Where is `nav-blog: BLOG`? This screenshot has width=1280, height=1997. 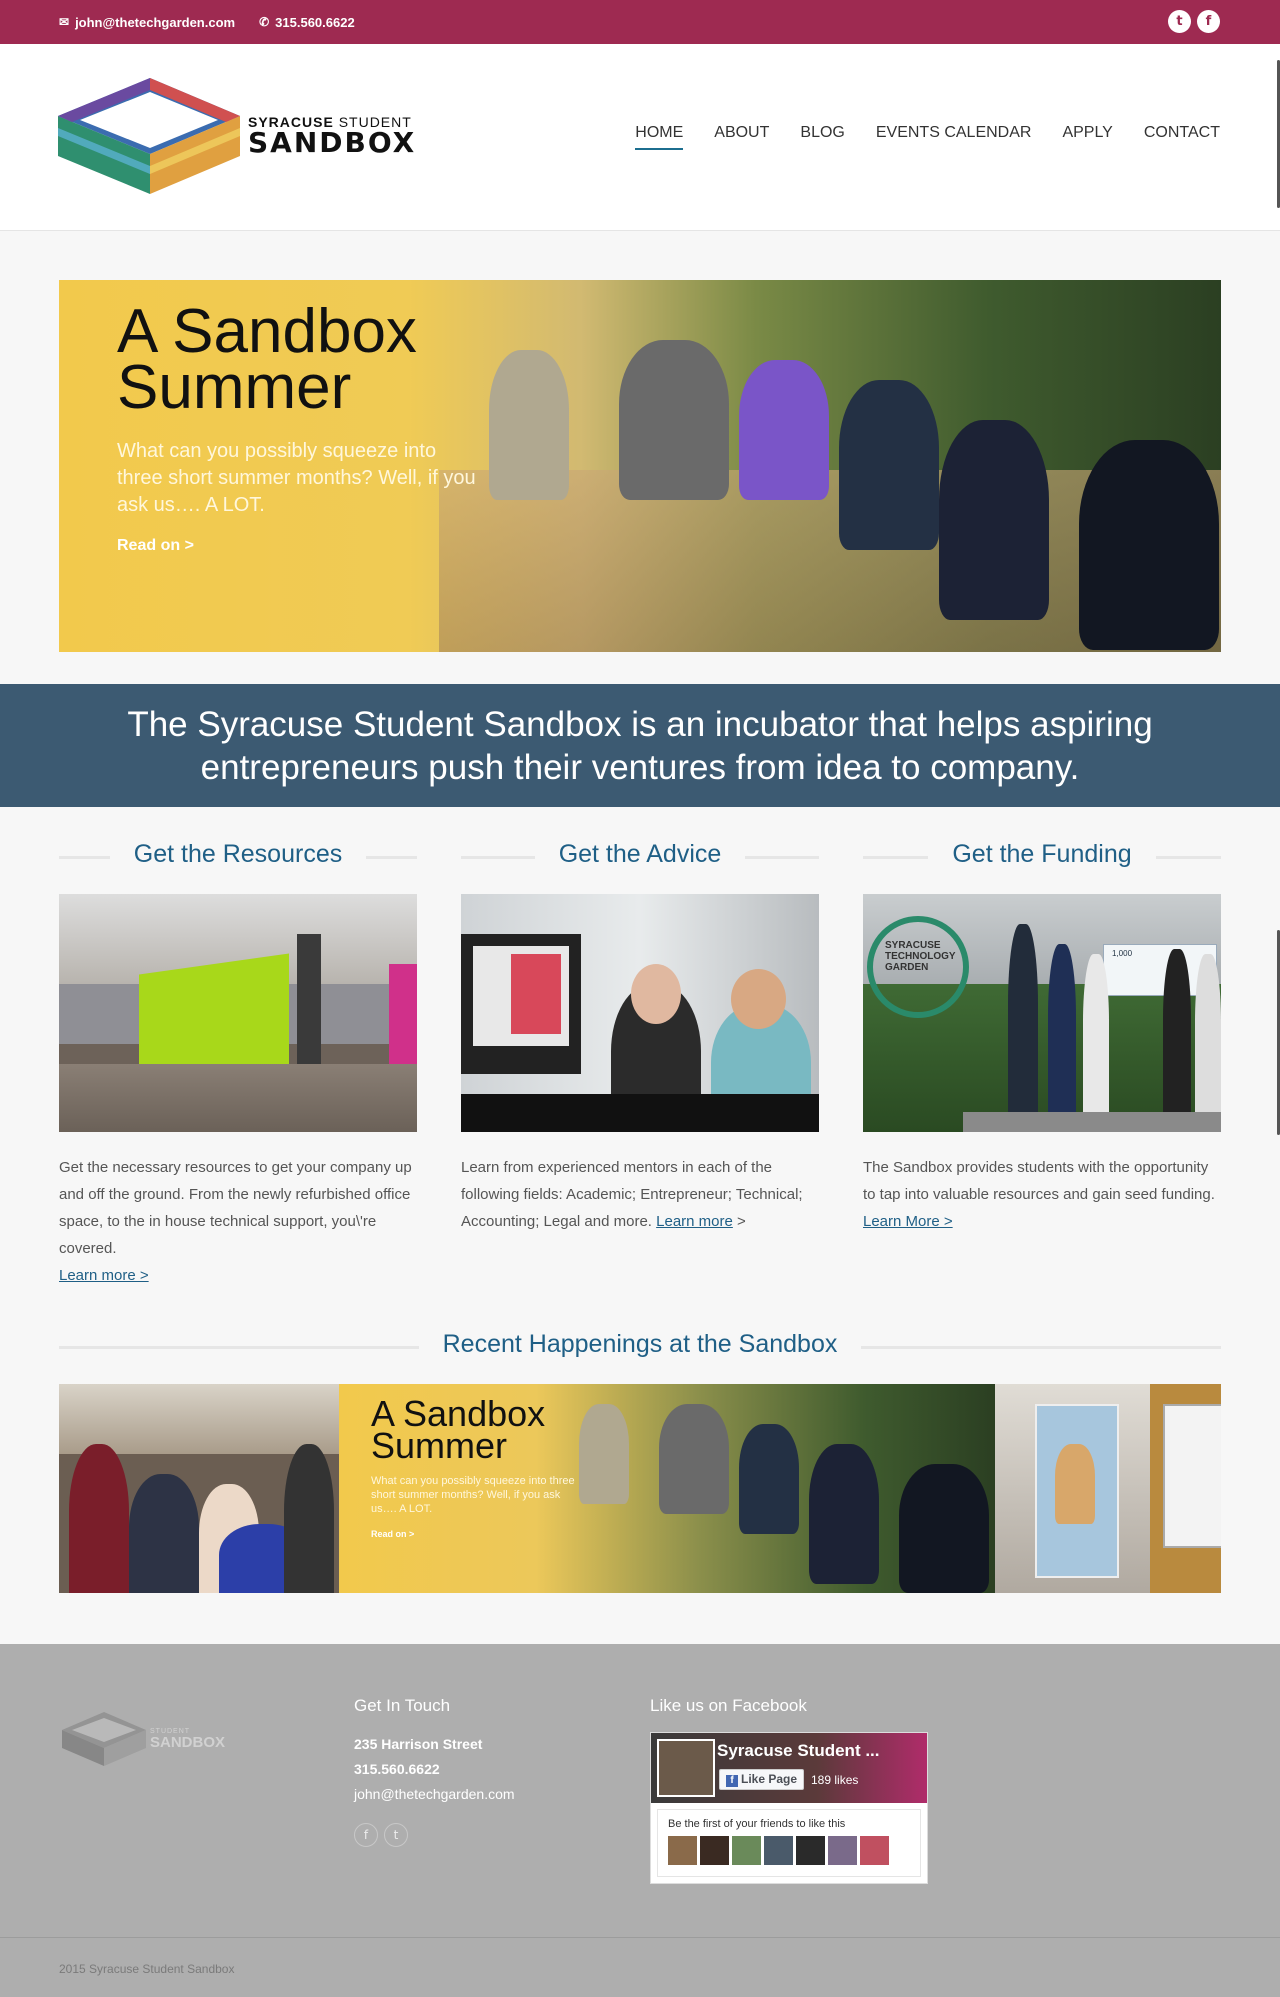 nav-blog: BLOG is located at coordinates (822, 137).